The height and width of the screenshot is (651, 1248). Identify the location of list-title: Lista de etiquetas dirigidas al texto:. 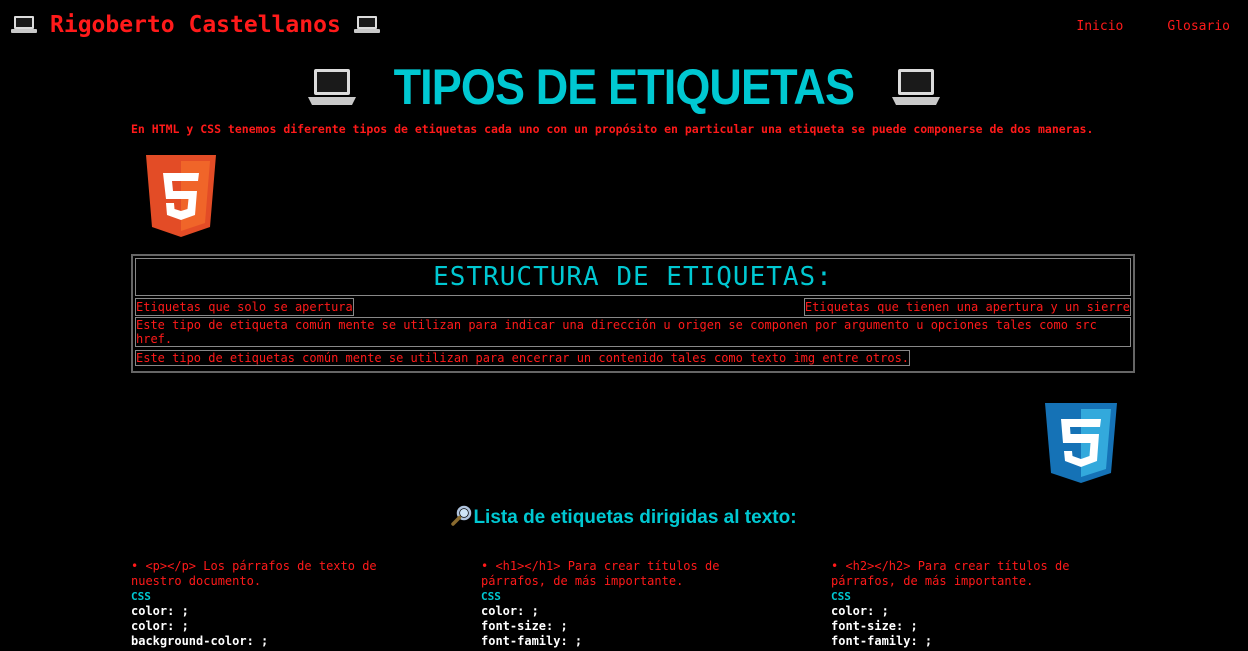
(624, 517).